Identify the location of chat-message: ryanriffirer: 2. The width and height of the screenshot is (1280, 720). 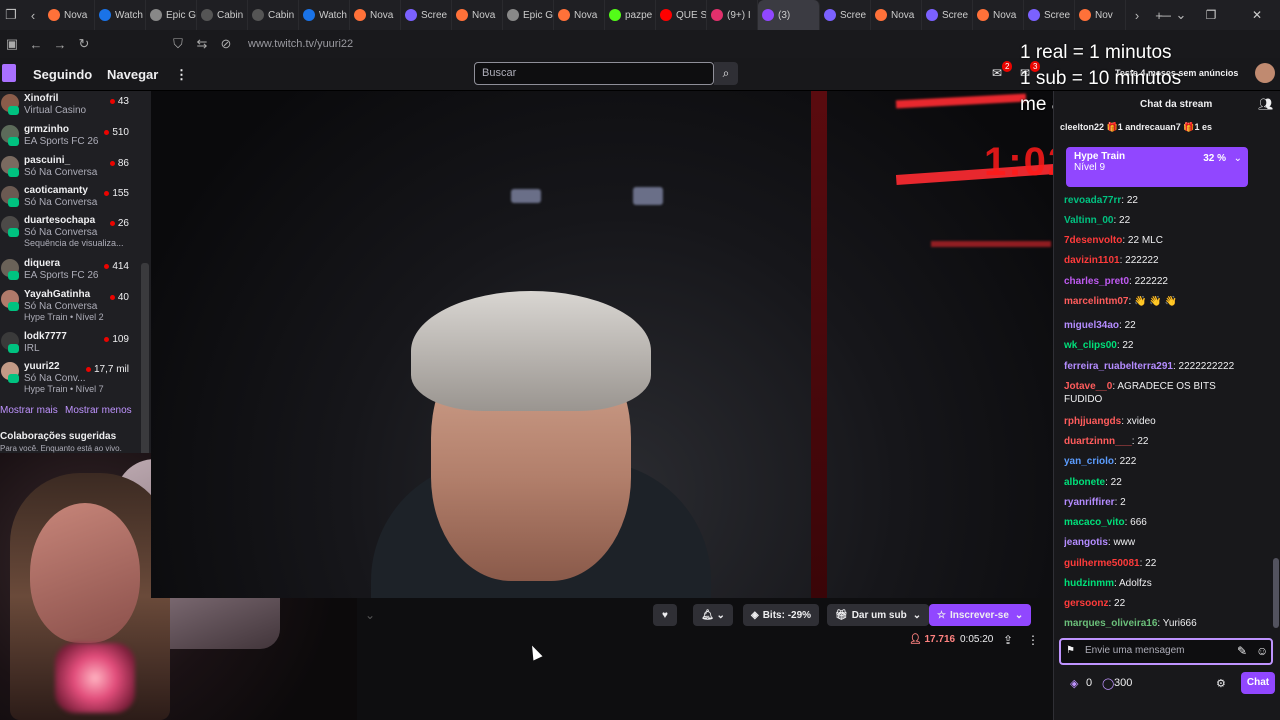
(1169, 502).